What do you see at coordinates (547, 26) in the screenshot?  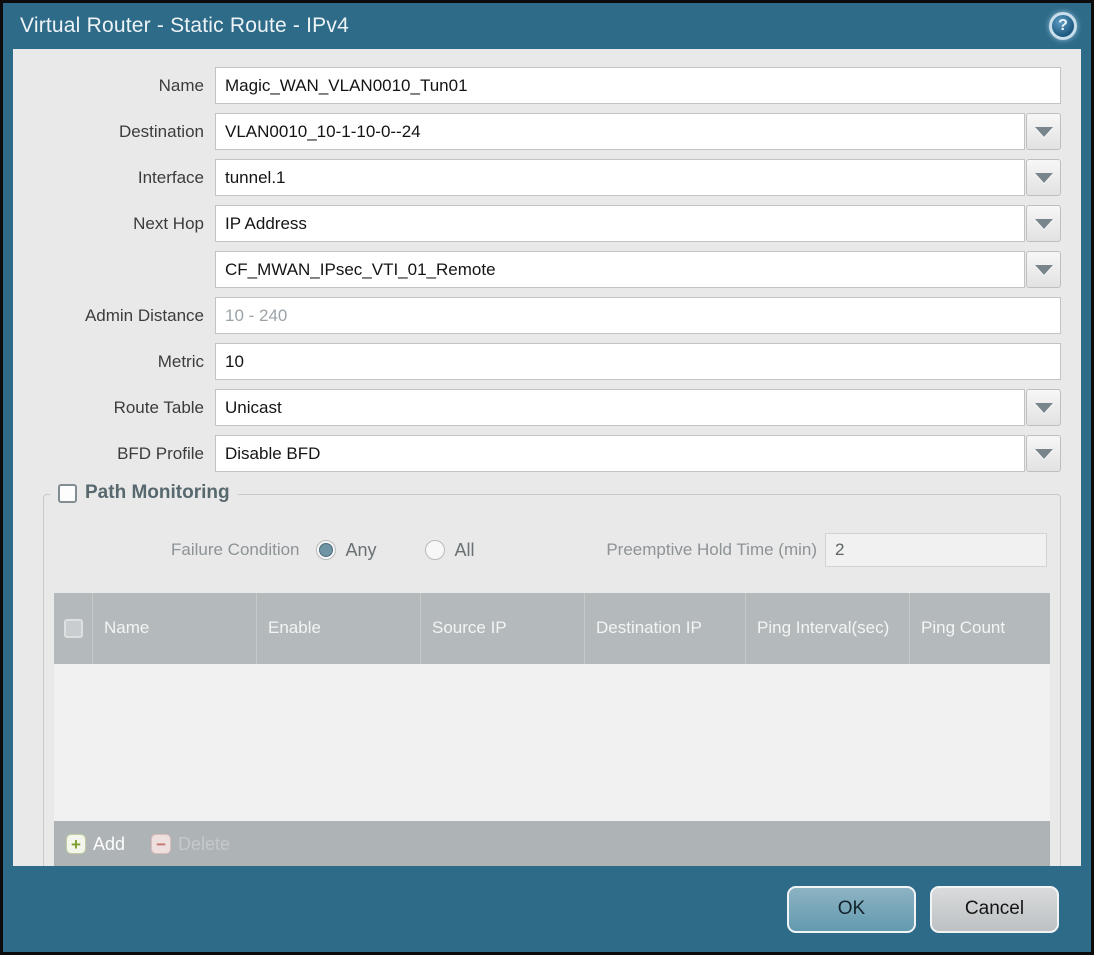 I see `dialog-titlebar: Virtual Router - Static Route - IPv4 ?` at bounding box center [547, 26].